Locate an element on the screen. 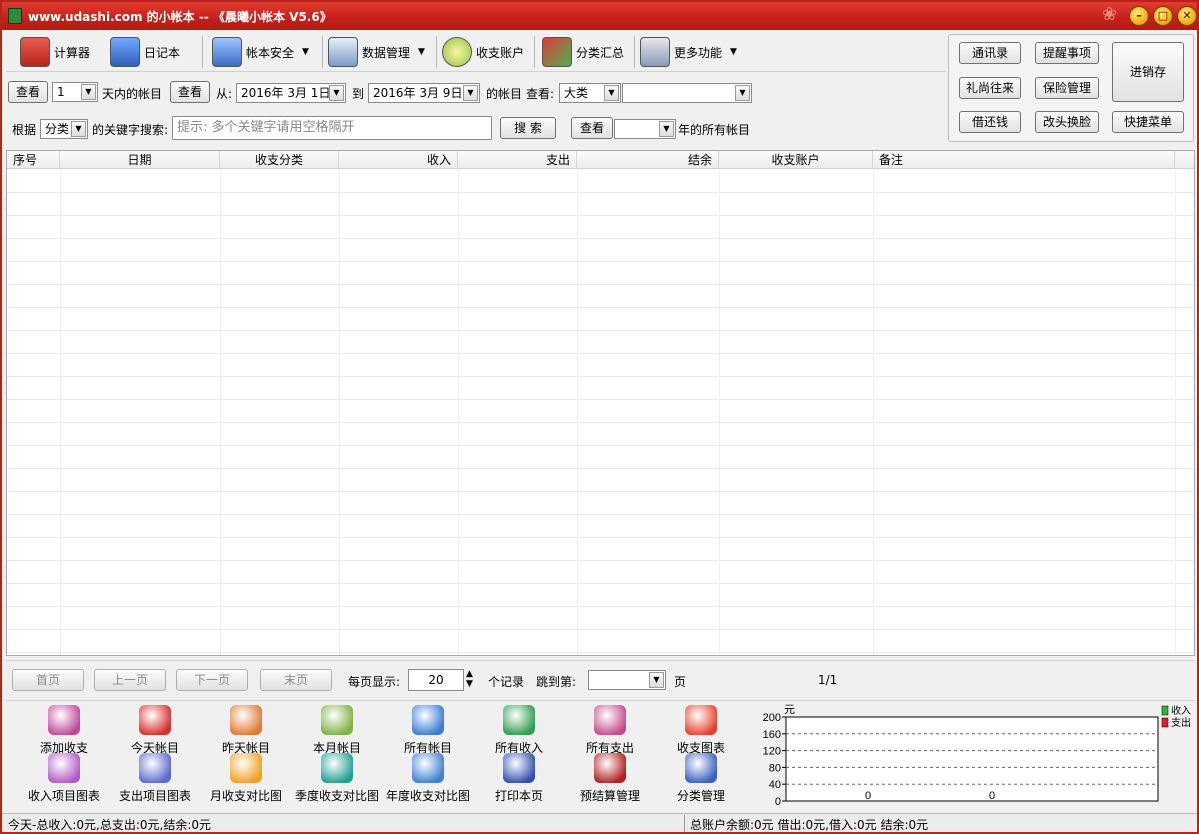 The image size is (1199, 834). search-button: 搜 索 is located at coordinates (528, 128).